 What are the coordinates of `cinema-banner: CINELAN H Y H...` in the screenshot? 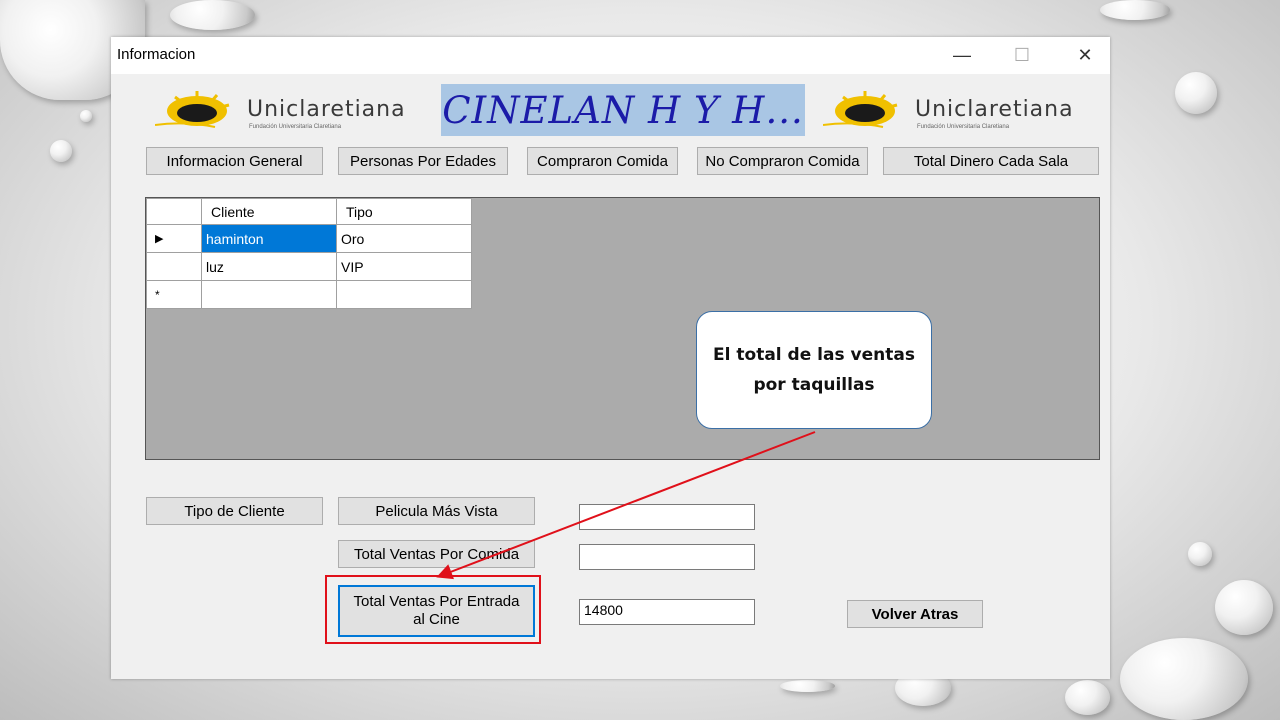 It's located at (623, 110).